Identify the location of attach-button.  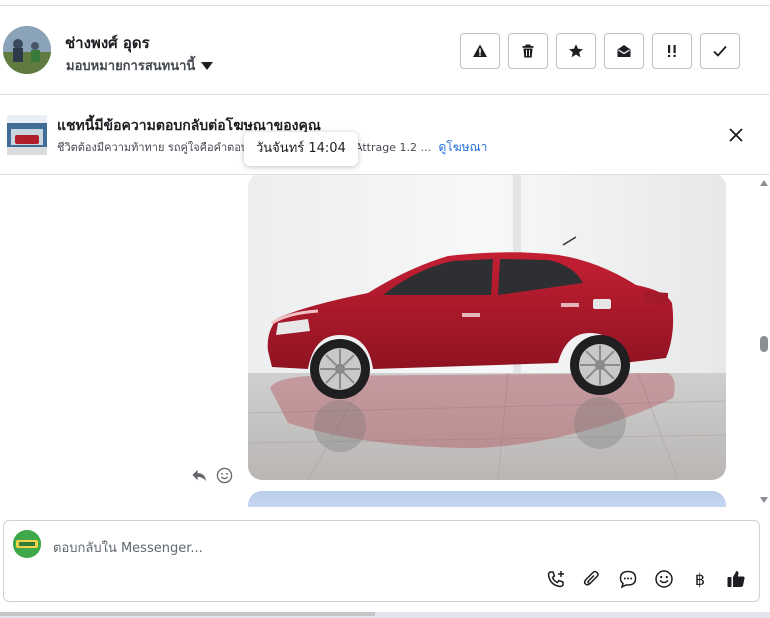
(592, 579).